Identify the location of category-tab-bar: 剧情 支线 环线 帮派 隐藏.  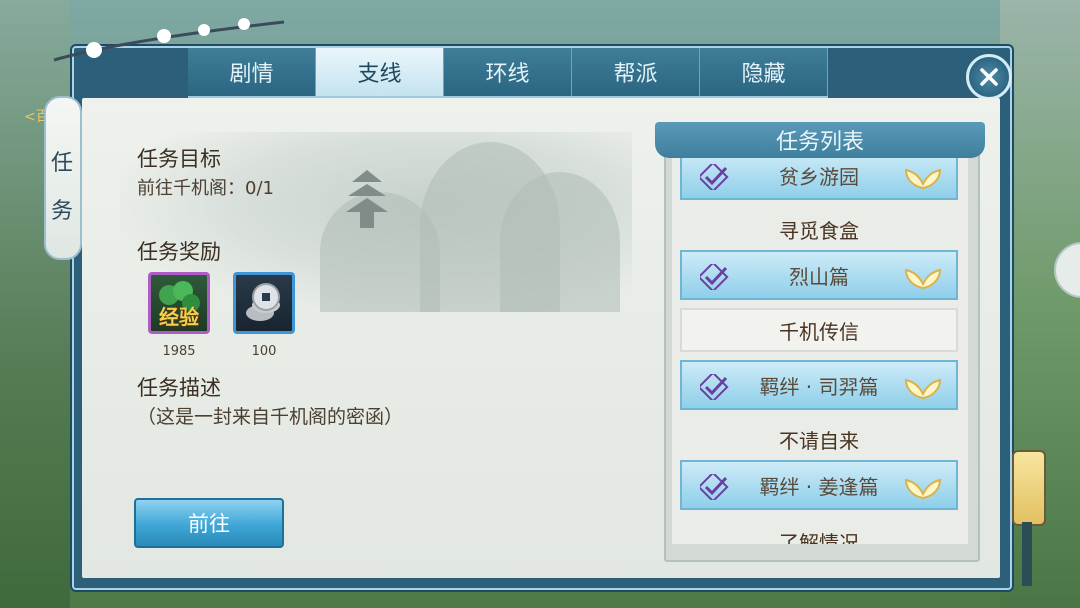
(508, 73).